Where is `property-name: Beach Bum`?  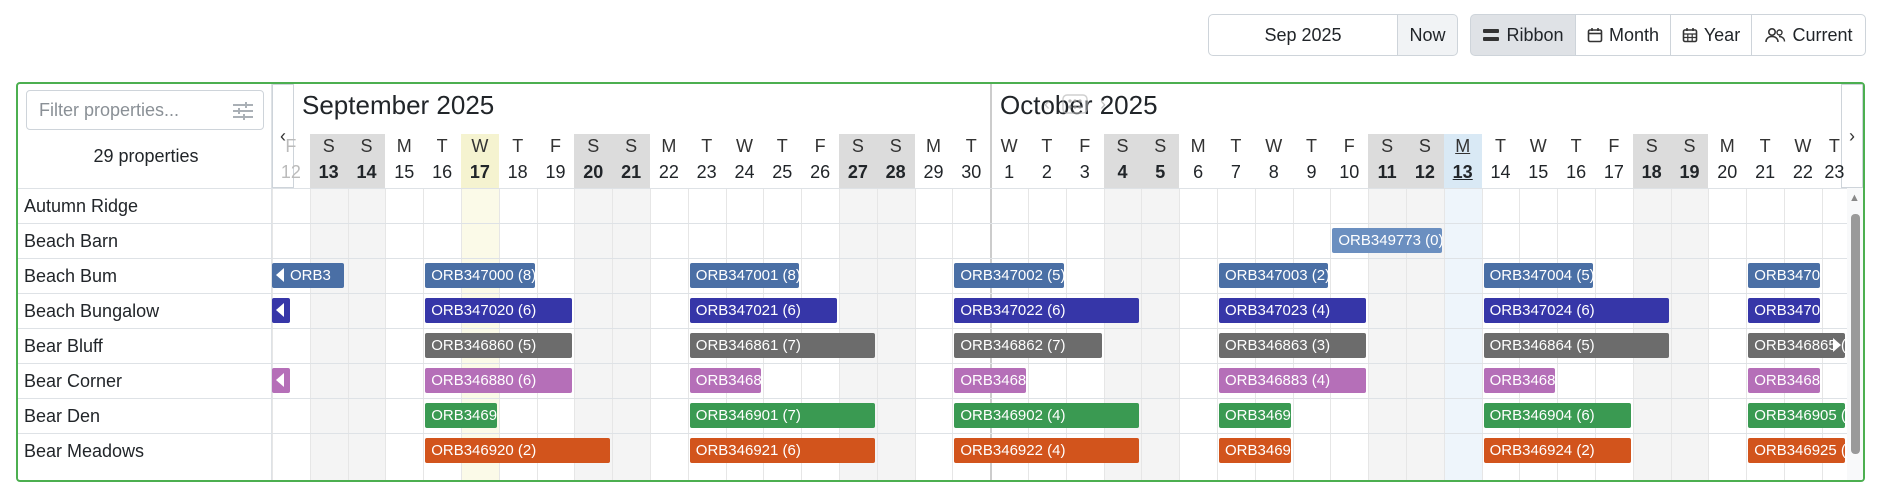
property-name: Beach Bum is located at coordinates (70, 276).